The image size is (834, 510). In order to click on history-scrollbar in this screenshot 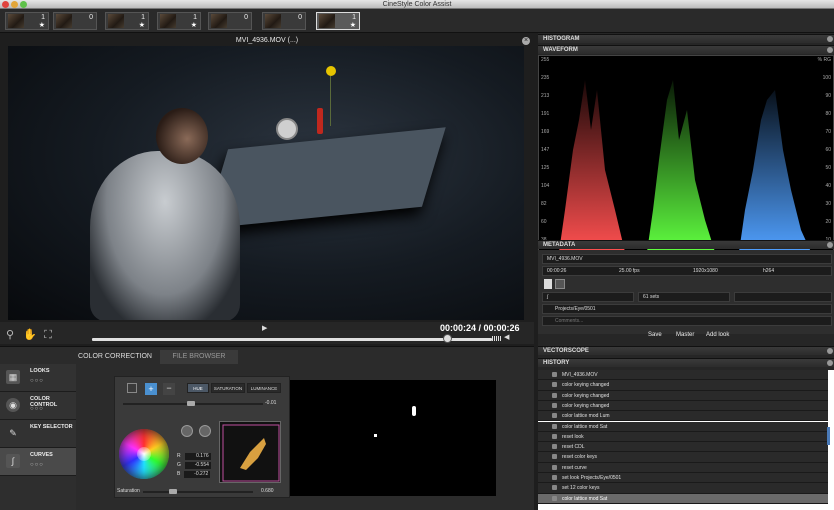, I will do `click(828, 436)`.